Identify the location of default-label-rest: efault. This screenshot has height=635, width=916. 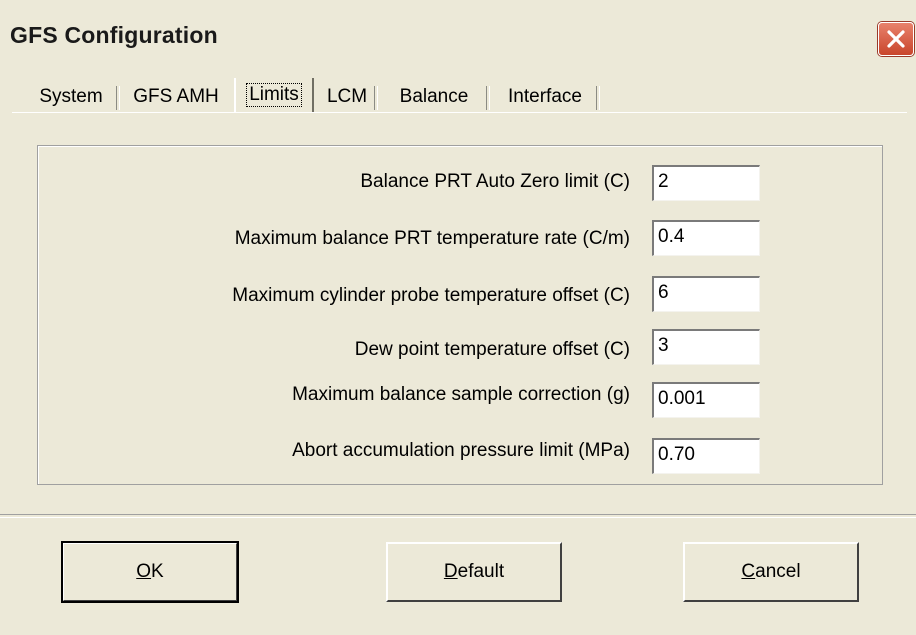
(481, 571).